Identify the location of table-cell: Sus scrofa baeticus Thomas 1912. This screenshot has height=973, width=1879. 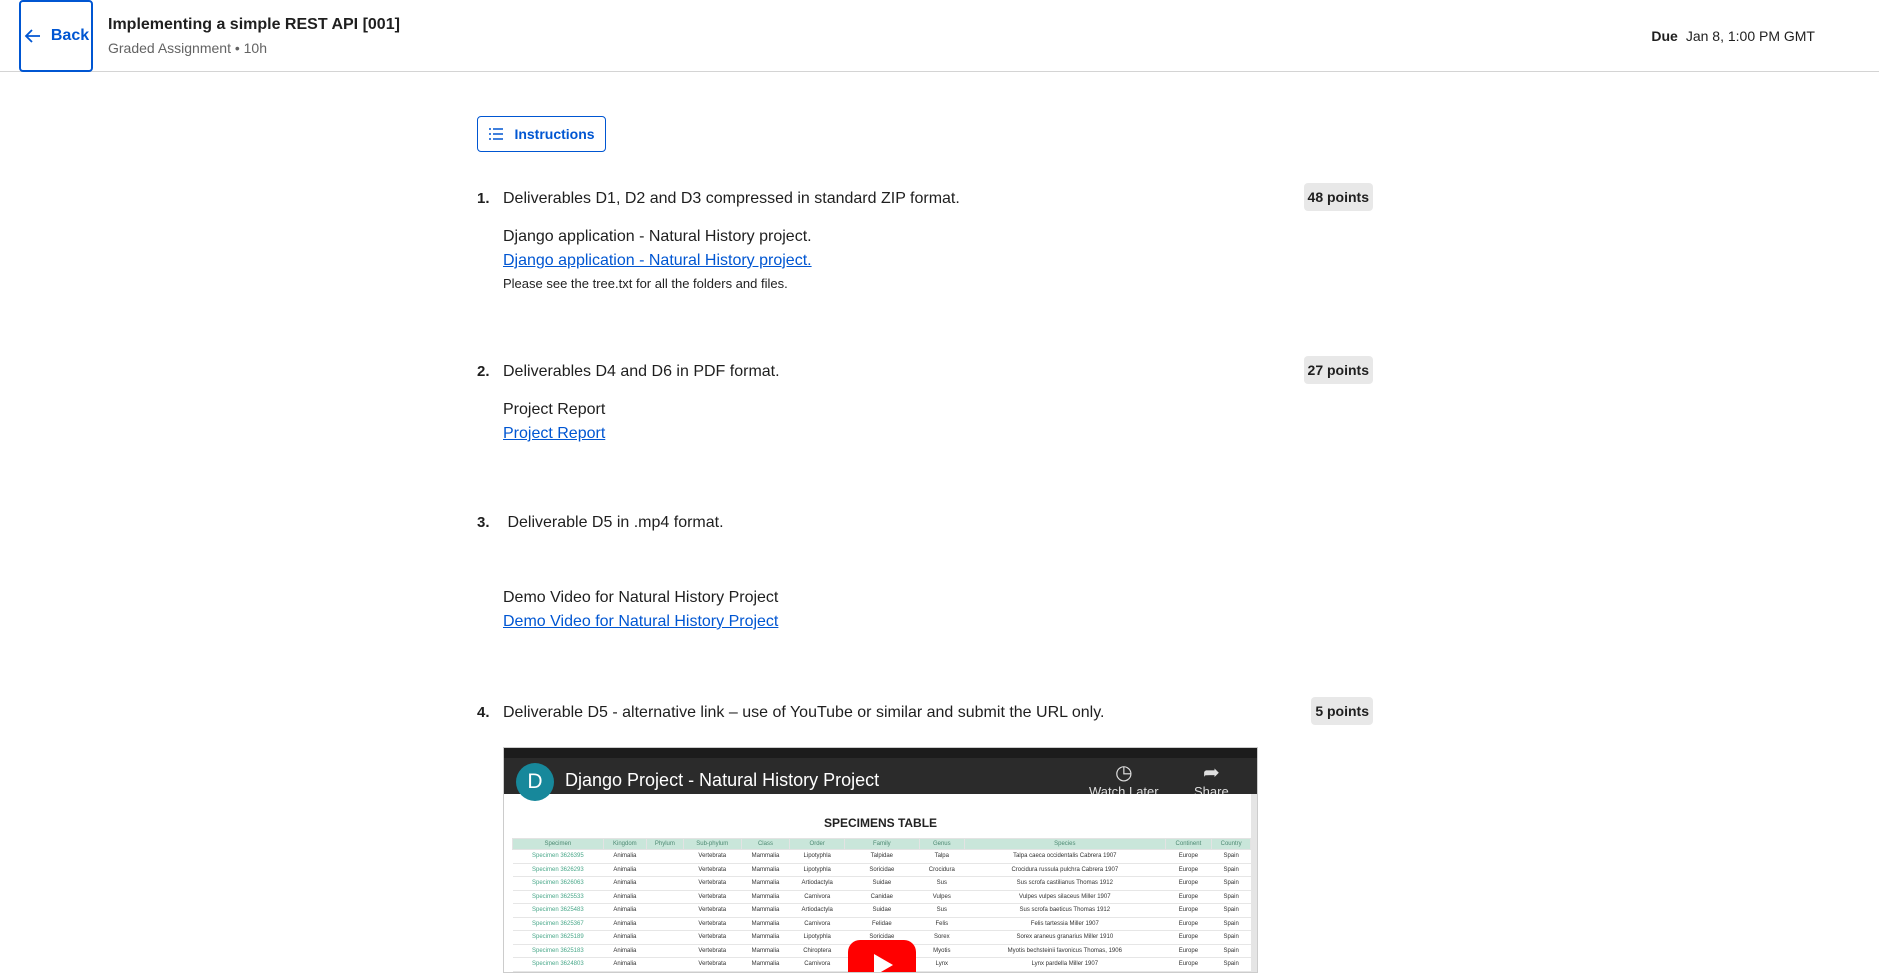
(1064, 910).